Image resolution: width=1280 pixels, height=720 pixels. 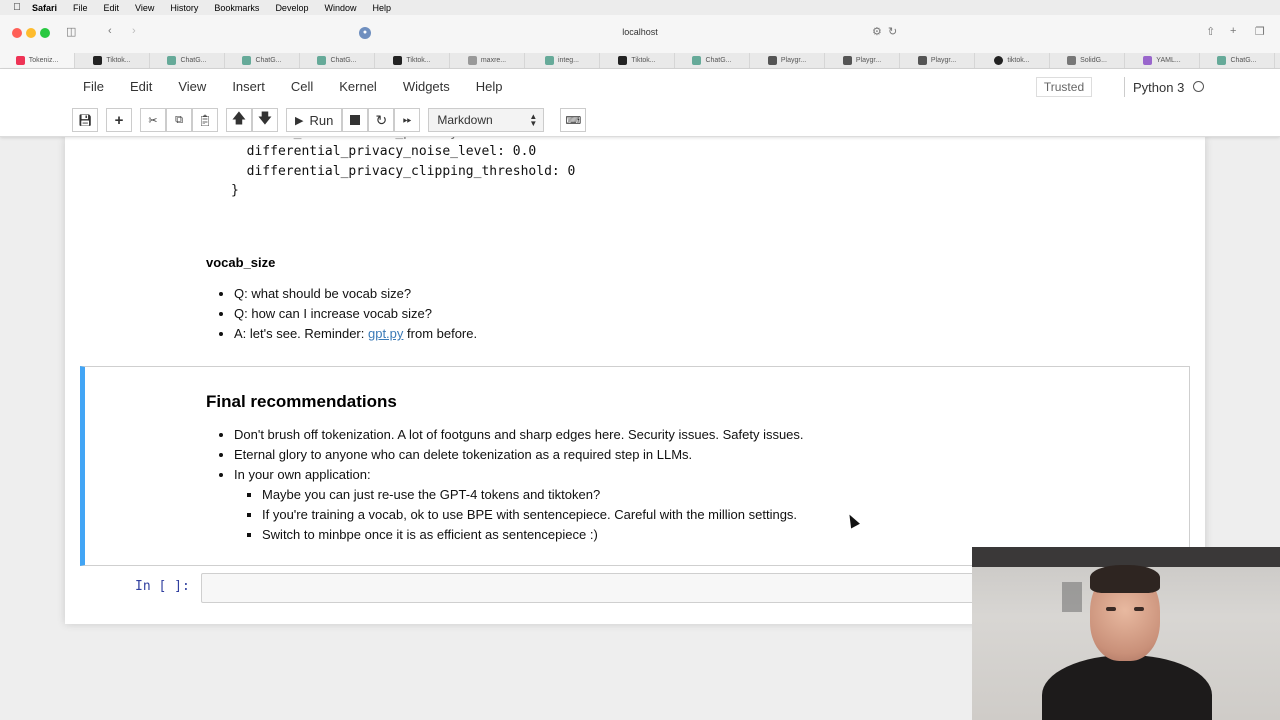 I want to click on move-up-button: 🡅, so click(x=239, y=120).